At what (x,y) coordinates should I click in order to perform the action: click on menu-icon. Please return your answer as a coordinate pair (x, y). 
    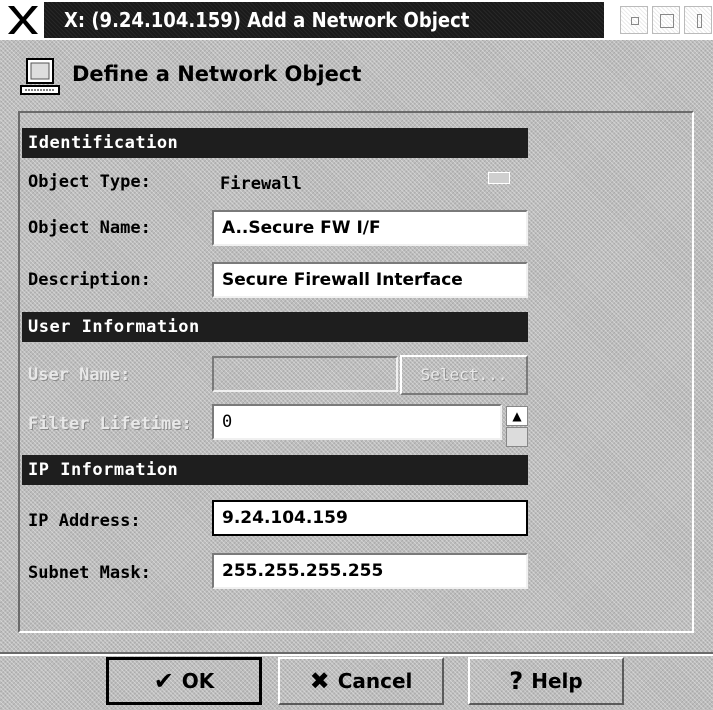
    Looking at the image, I should click on (699, 21).